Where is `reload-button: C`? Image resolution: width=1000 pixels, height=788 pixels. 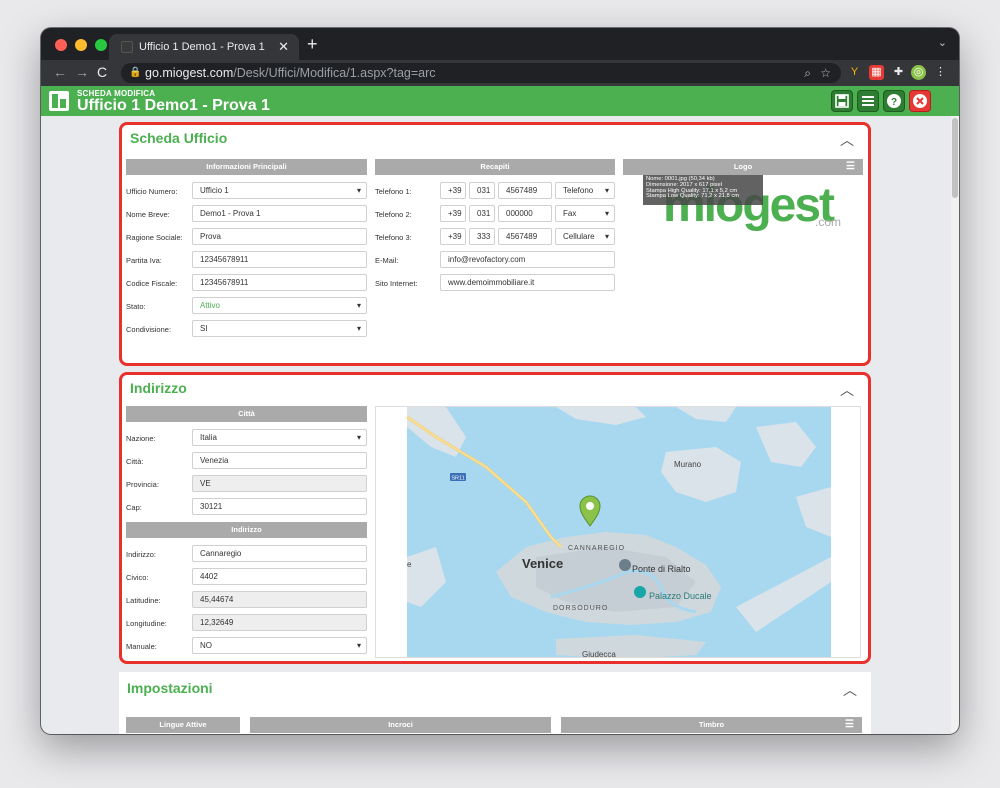 reload-button: C is located at coordinates (102, 72).